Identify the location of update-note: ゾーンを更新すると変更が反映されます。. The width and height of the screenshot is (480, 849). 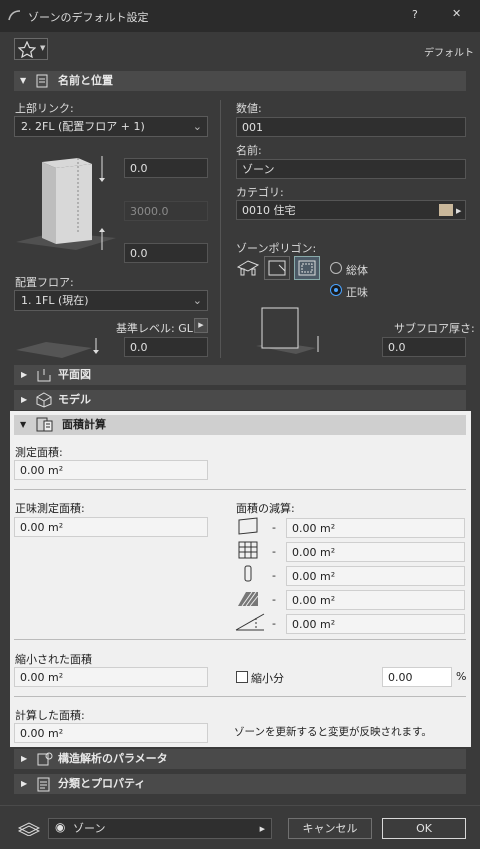
(333, 732).